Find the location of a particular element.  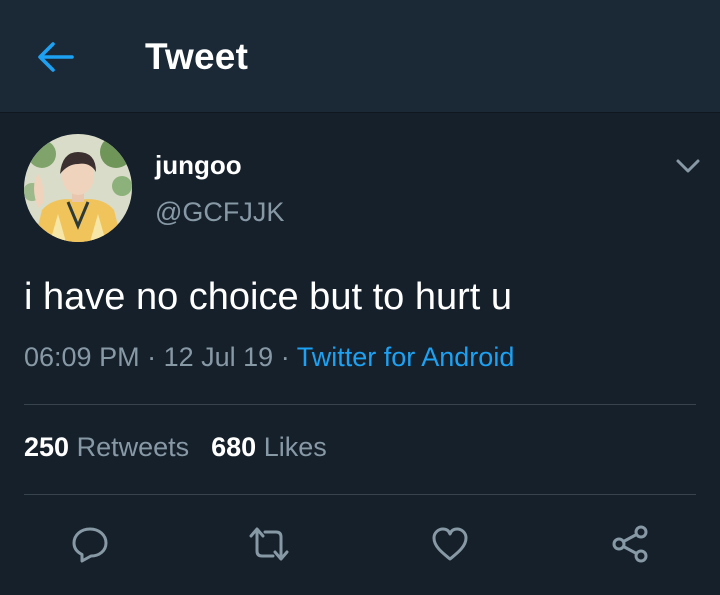

like-button is located at coordinates (450, 544).